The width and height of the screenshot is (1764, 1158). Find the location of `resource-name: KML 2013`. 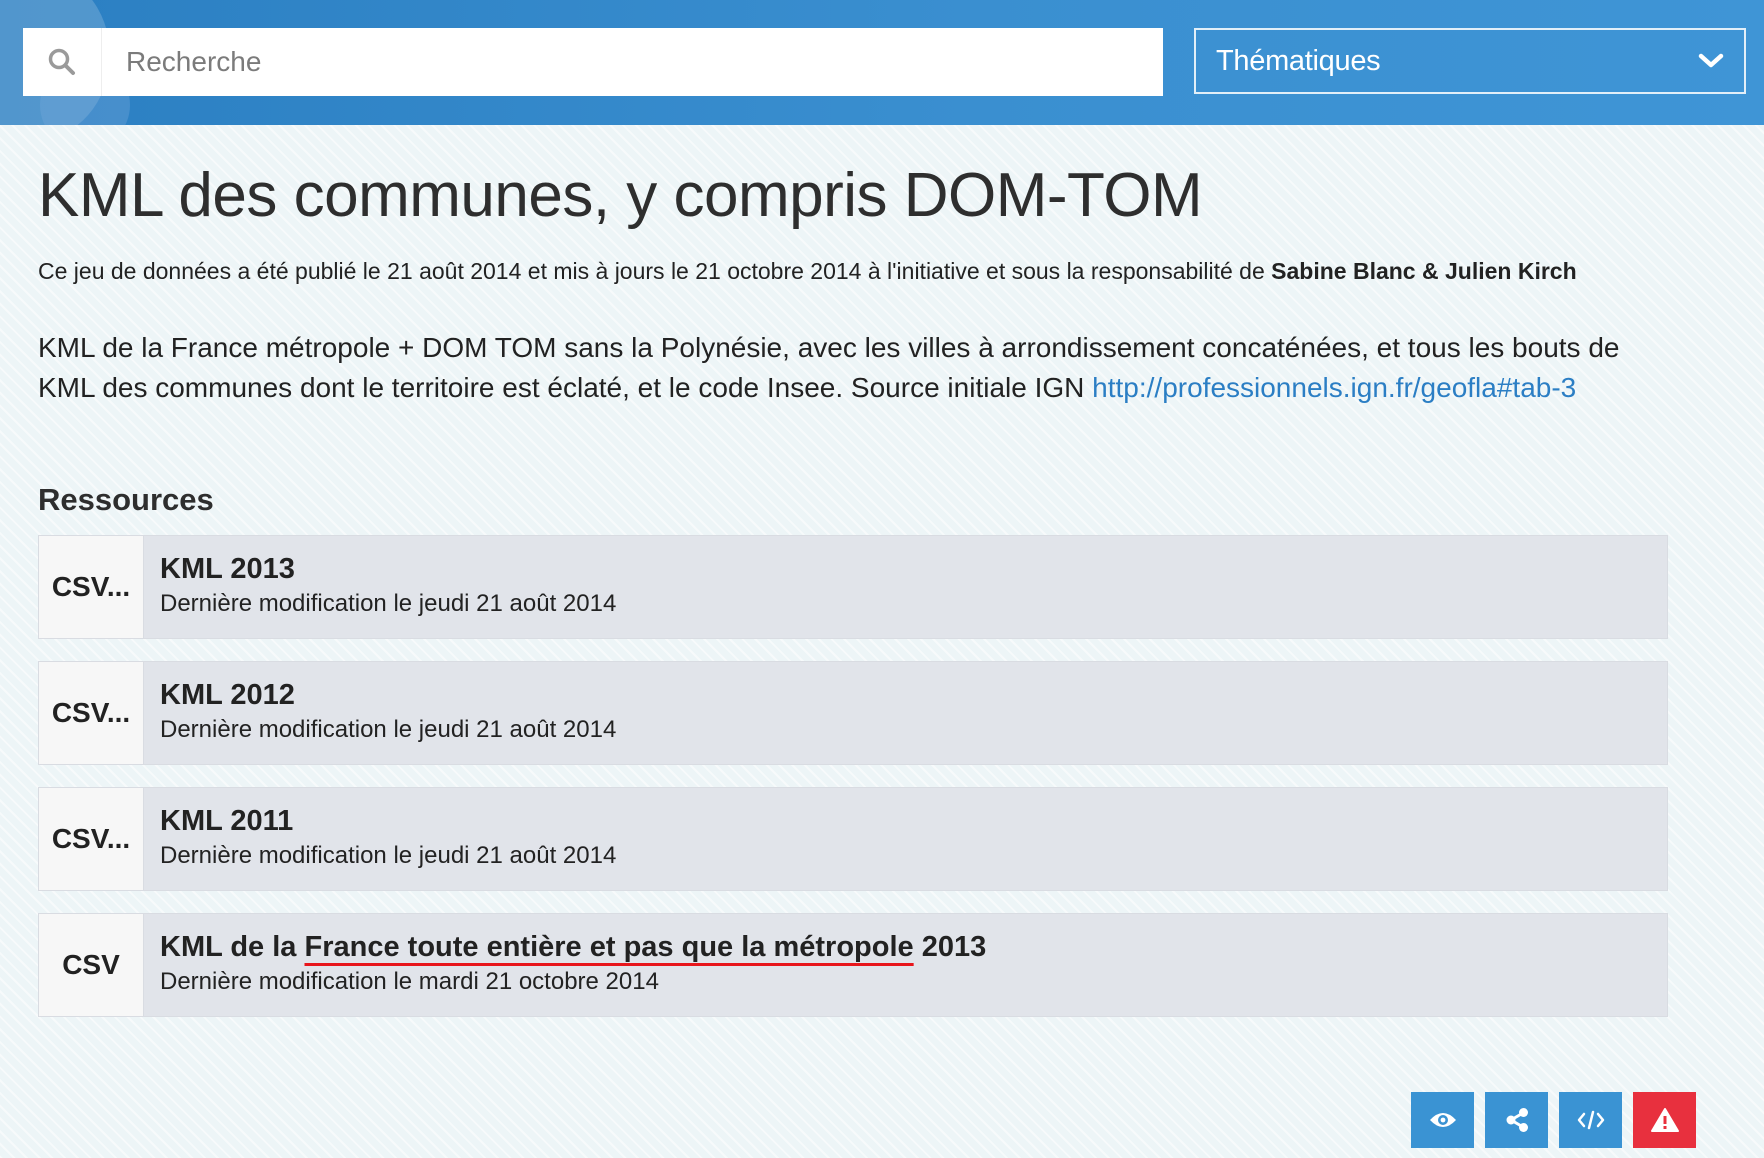

resource-name: KML 2013 is located at coordinates (388, 569).